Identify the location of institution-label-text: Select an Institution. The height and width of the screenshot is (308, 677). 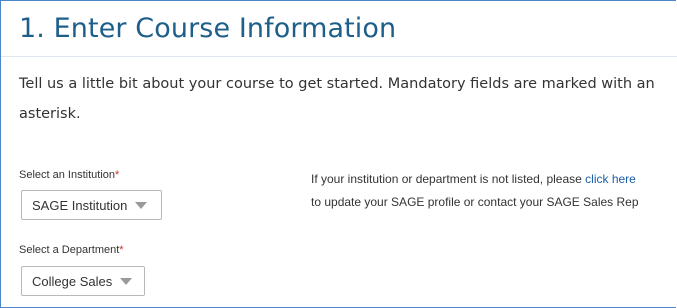
(67, 175).